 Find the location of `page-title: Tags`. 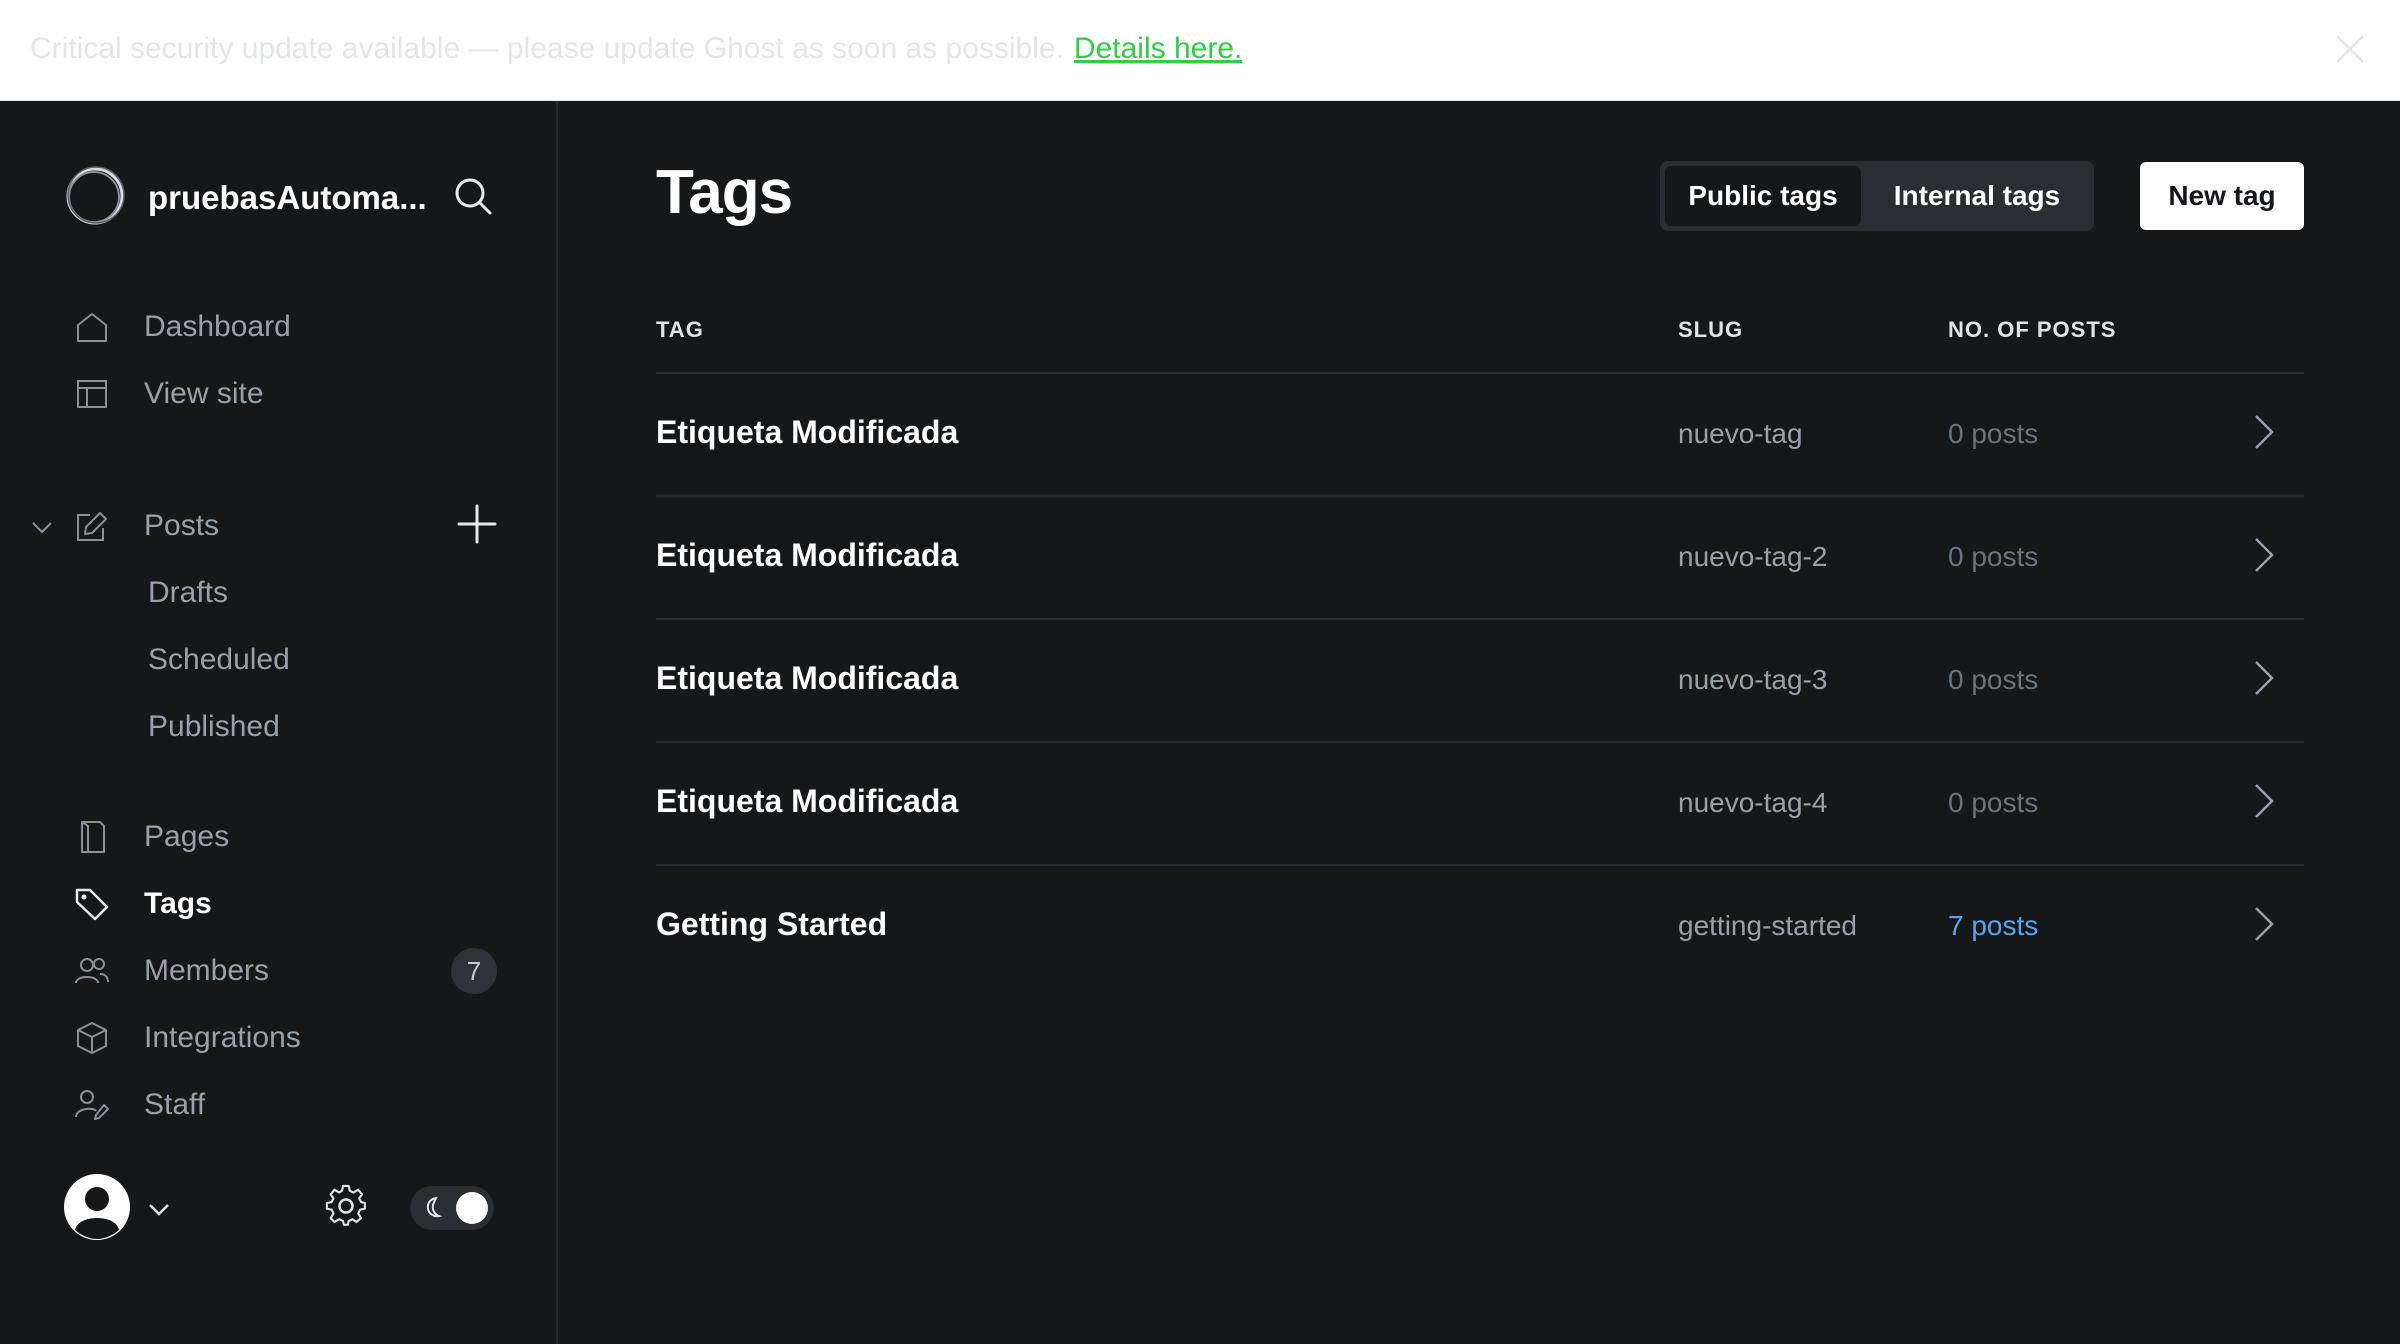

page-title: Tags is located at coordinates (724, 192).